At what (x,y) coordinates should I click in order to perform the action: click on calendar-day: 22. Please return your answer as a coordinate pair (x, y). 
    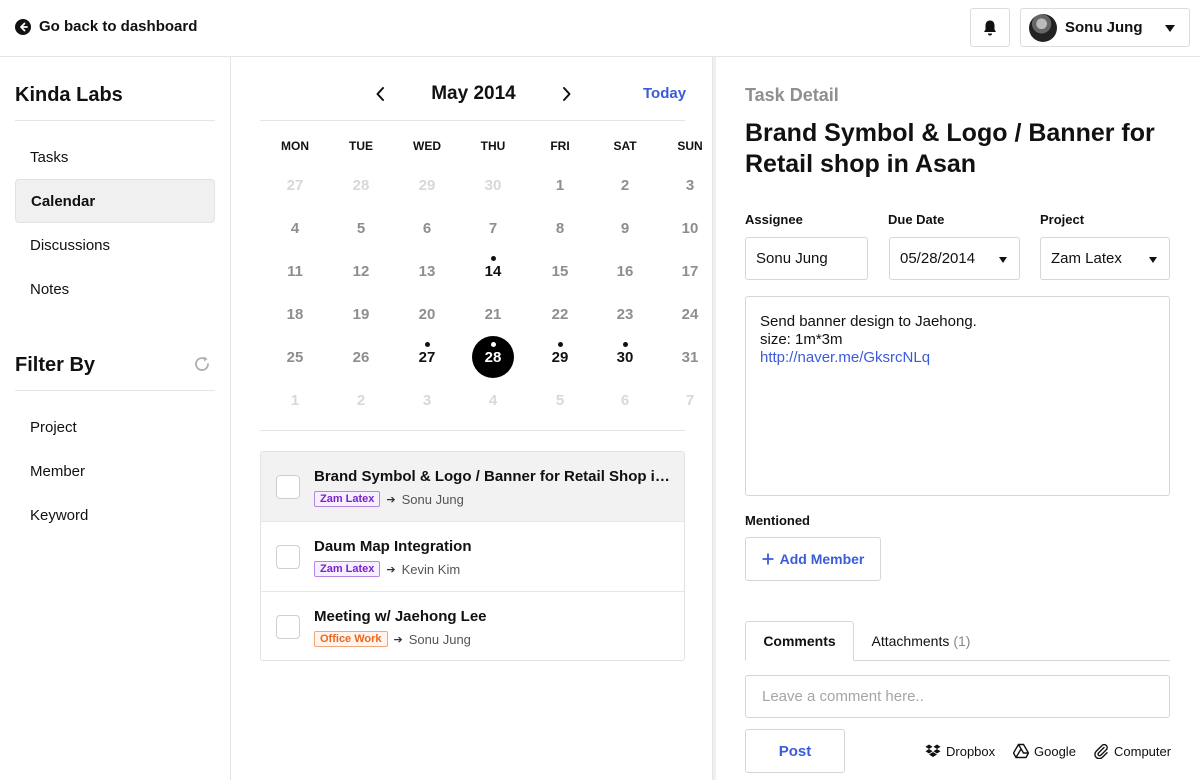
    Looking at the image, I should click on (560, 314).